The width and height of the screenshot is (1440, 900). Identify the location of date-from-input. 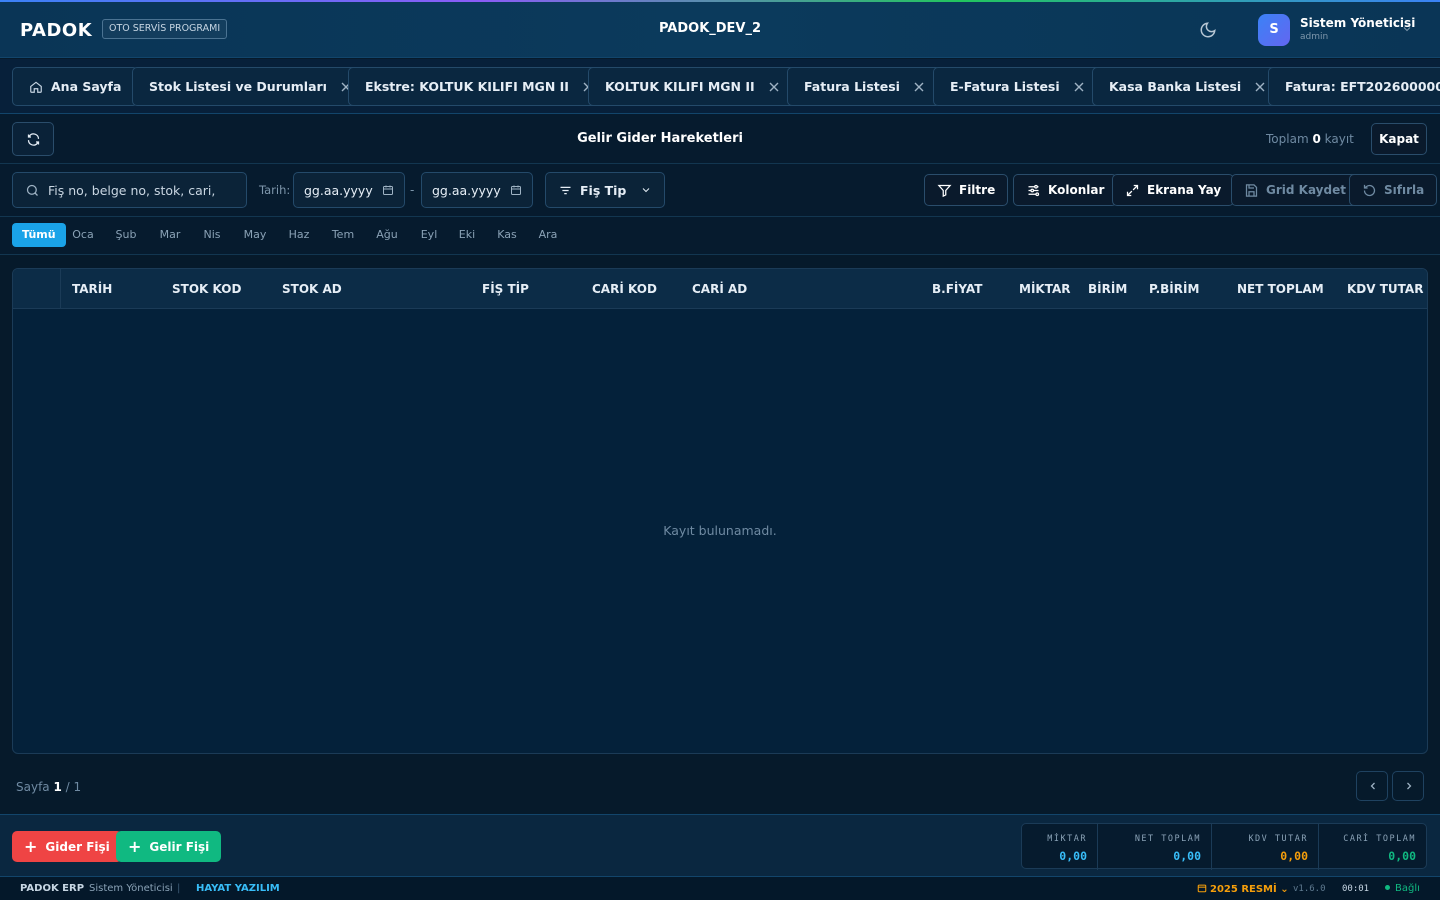
(339, 190).